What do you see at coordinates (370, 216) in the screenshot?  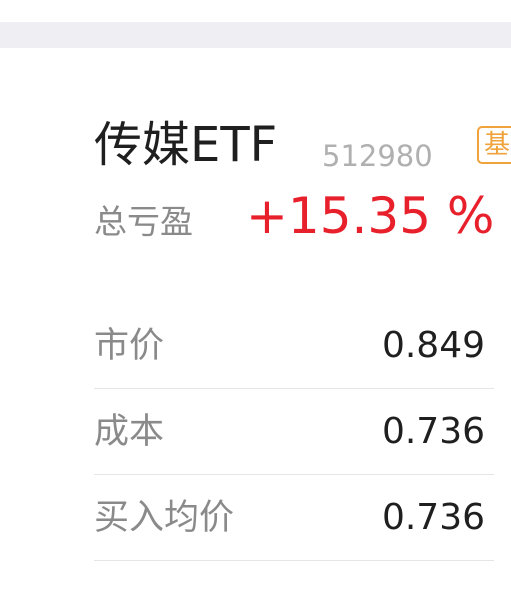 I see `total-pl-value: +15.35 %` at bounding box center [370, 216].